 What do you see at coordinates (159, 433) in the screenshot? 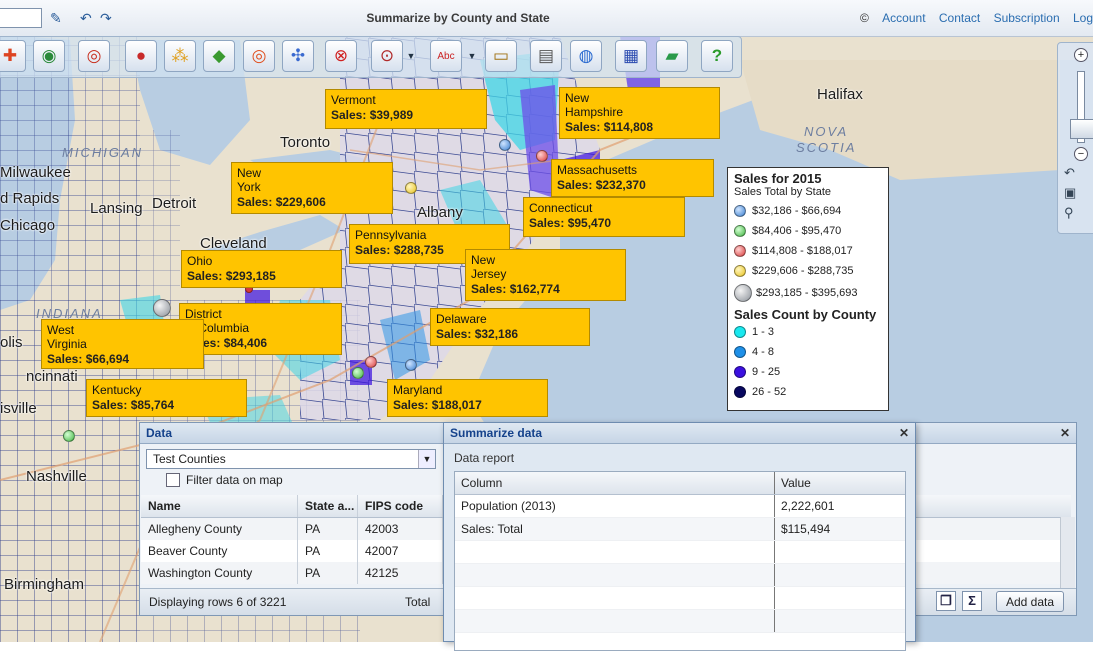
I see `data-panel-title: Data` at bounding box center [159, 433].